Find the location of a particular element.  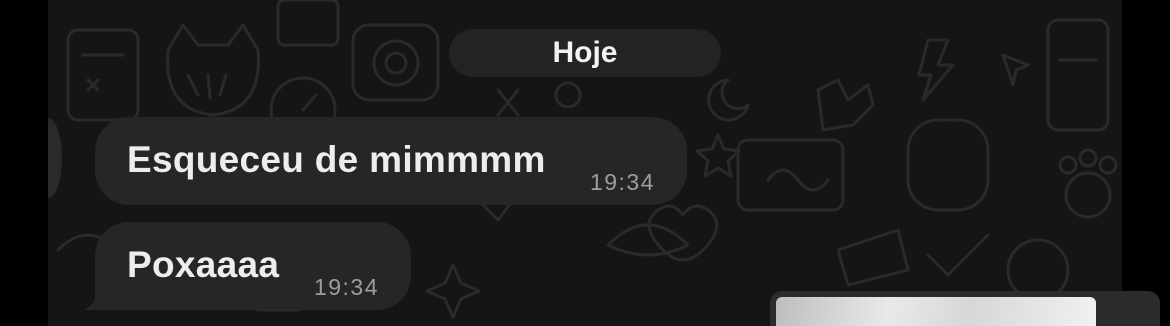

message-text: Poxaaaa is located at coordinates (203, 264).